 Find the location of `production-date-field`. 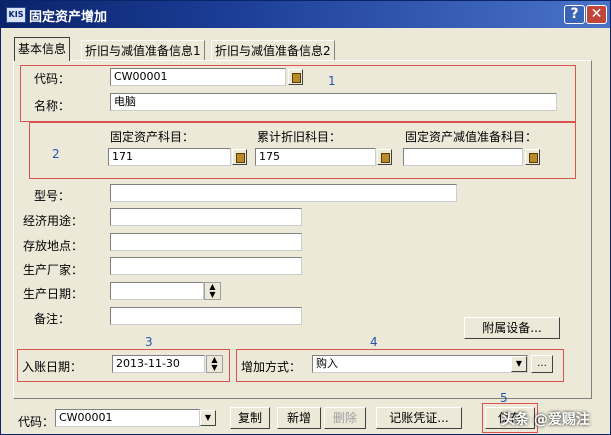

production-date-field is located at coordinates (157, 291).